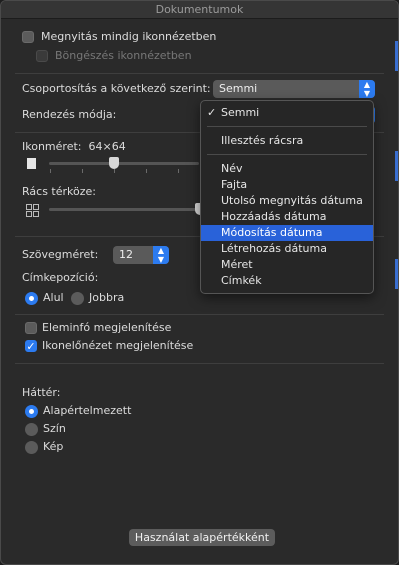 The image size is (399, 565). Describe the element at coordinates (31, 328) in the screenshot. I see `show-item-info-checkbox` at that location.